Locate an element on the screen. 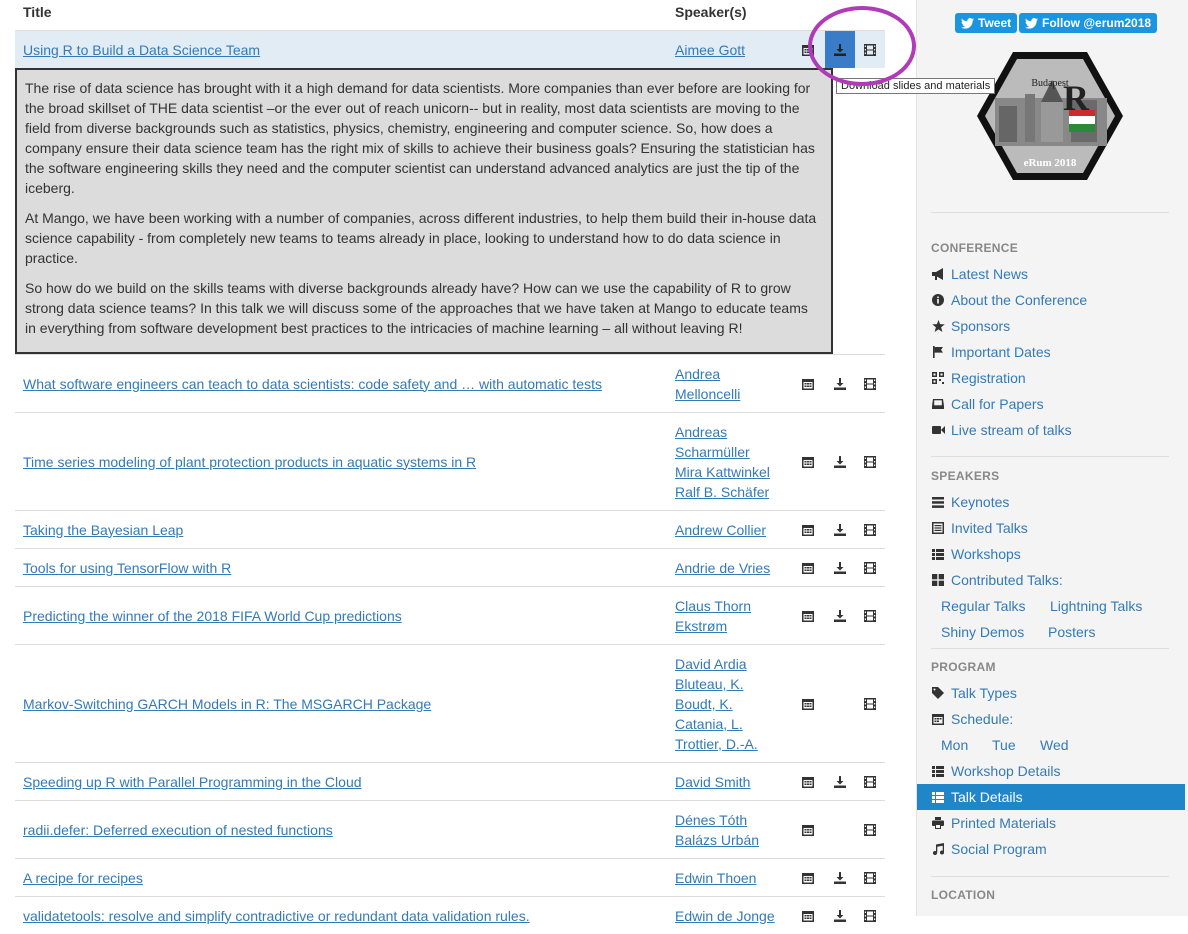  speaker-link: Aimee Gott is located at coordinates (735, 50).